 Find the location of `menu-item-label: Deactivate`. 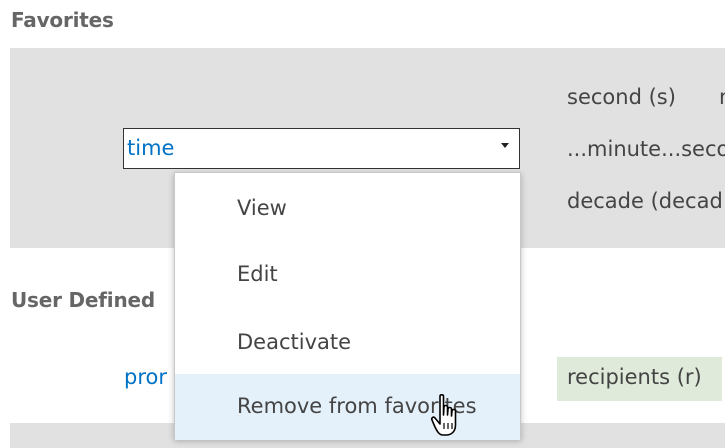

menu-item-label: Deactivate is located at coordinates (294, 342).